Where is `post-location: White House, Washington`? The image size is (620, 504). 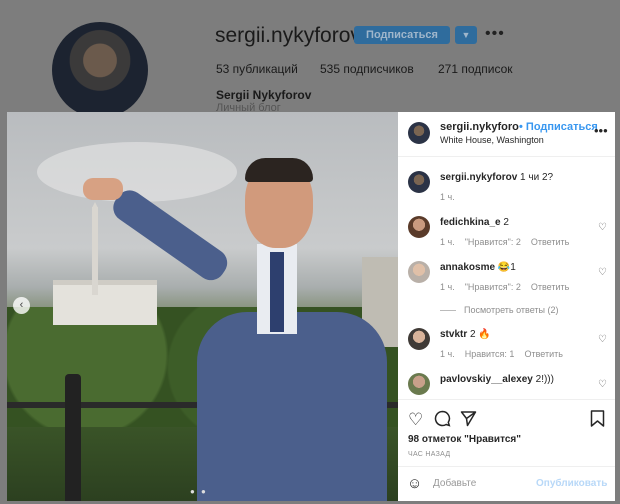 post-location: White House, Washington is located at coordinates (492, 140).